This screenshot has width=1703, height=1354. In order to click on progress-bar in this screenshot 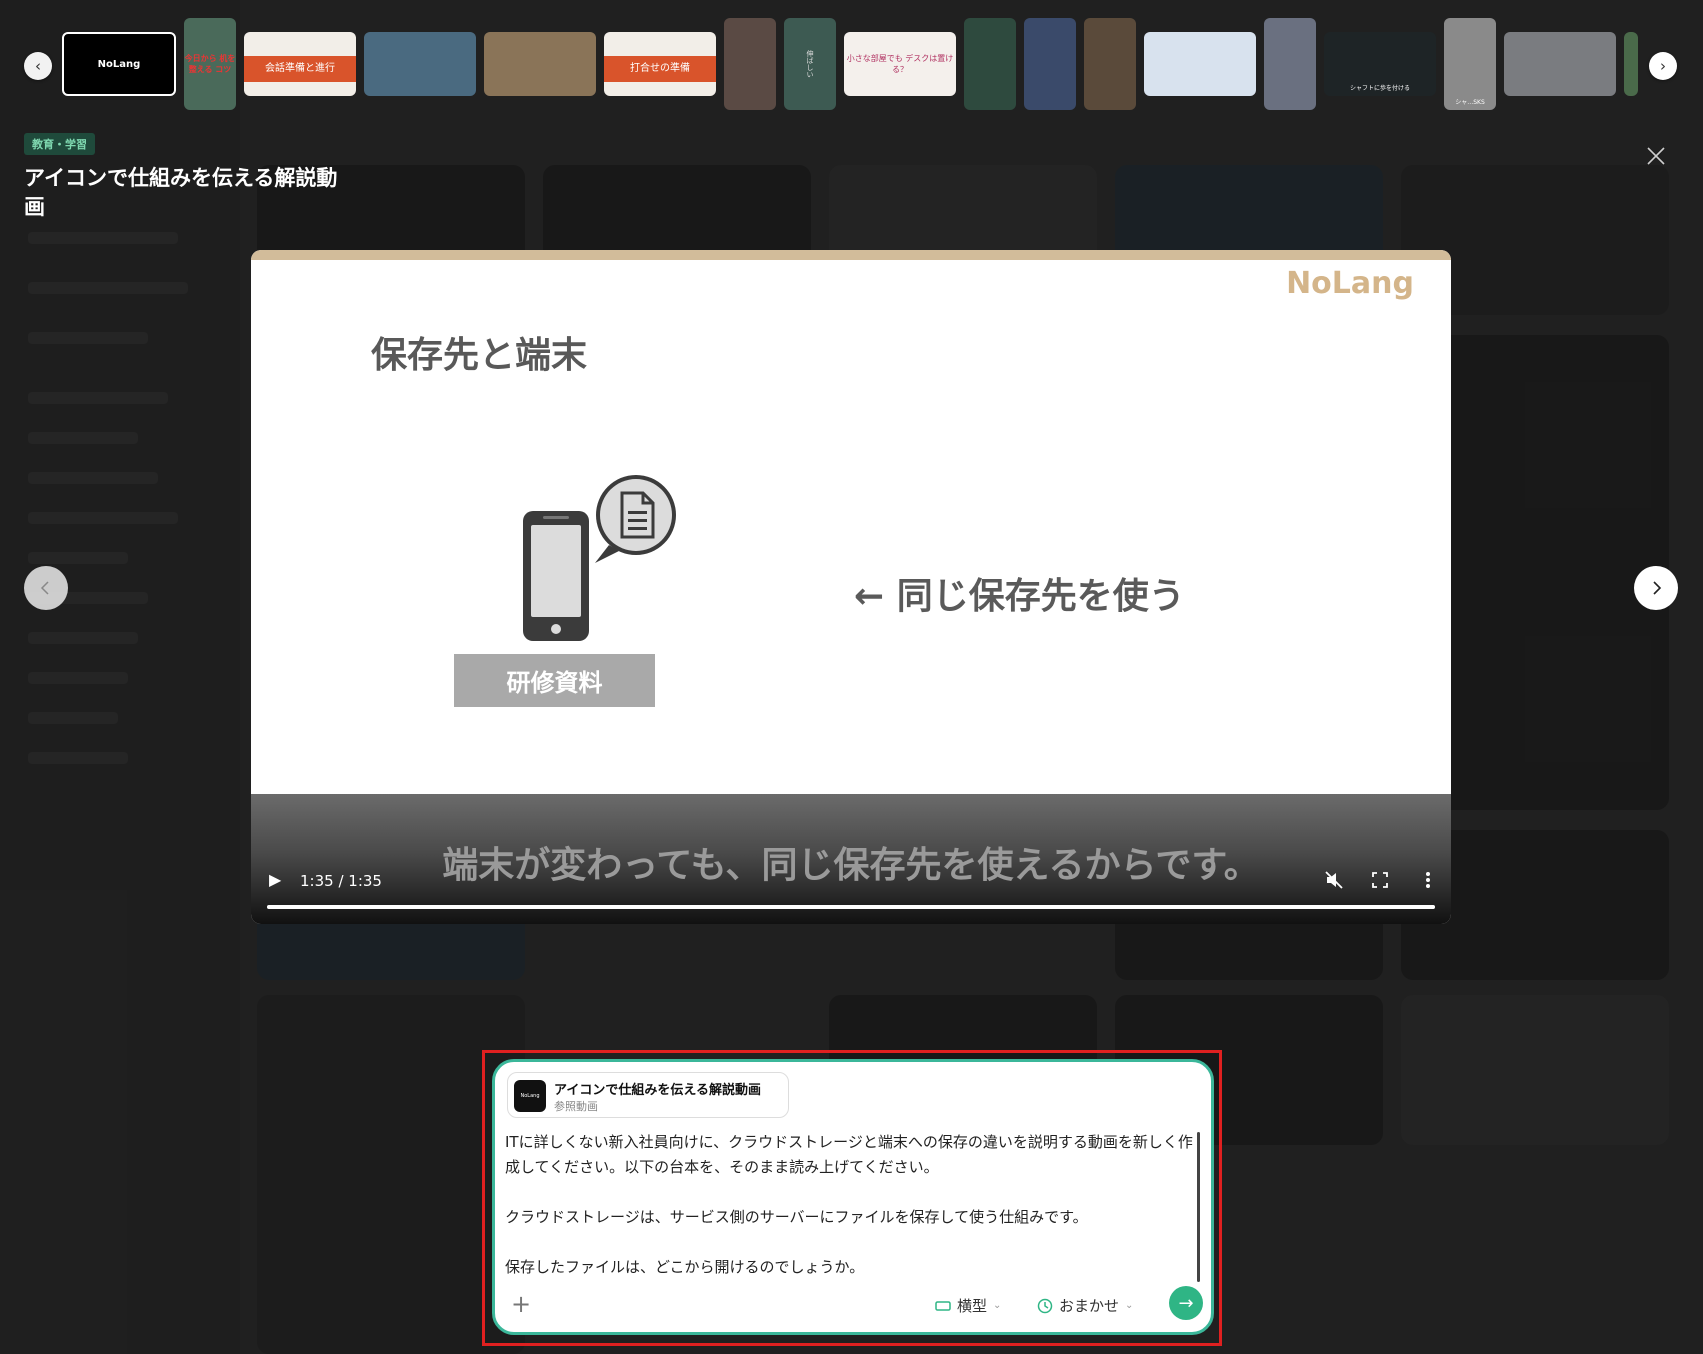, I will do `click(851, 907)`.